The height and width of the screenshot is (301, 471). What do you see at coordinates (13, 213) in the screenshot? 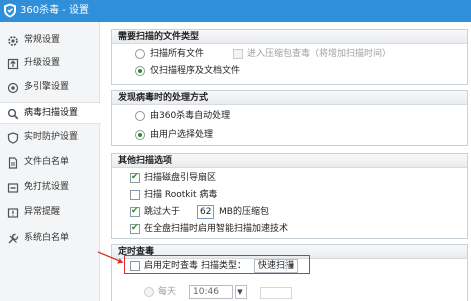
I see `alert-icon` at bounding box center [13, 213].